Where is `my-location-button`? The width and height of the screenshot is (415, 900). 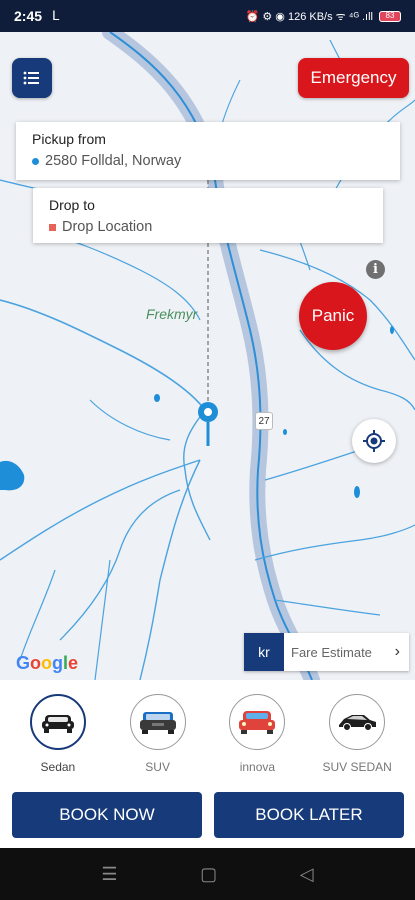 my-location-button is located at coordinates (374, 441).